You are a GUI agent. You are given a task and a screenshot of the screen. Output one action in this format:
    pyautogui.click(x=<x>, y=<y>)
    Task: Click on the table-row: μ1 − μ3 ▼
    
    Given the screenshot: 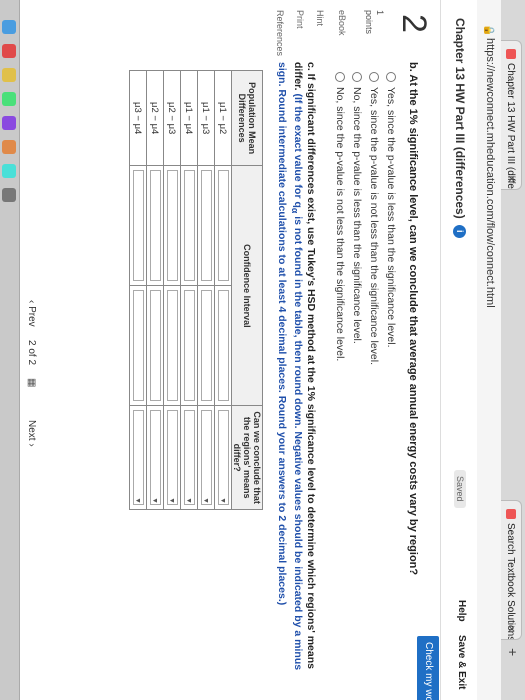 What is the action you would take?
    pyautogui.click(x=206, y=290)
    